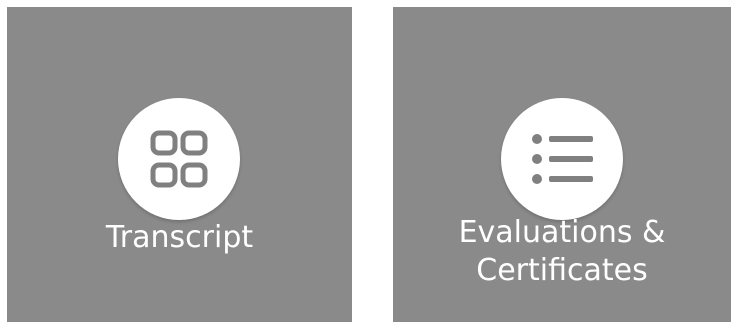  I want to click on grid-icon, so click(179, 159).